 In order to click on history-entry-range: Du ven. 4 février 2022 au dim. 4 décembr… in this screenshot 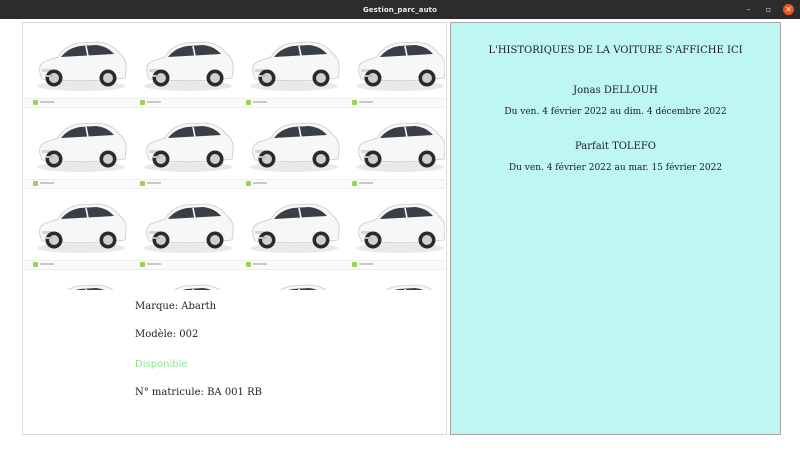, I will do `click(615, 112)`.